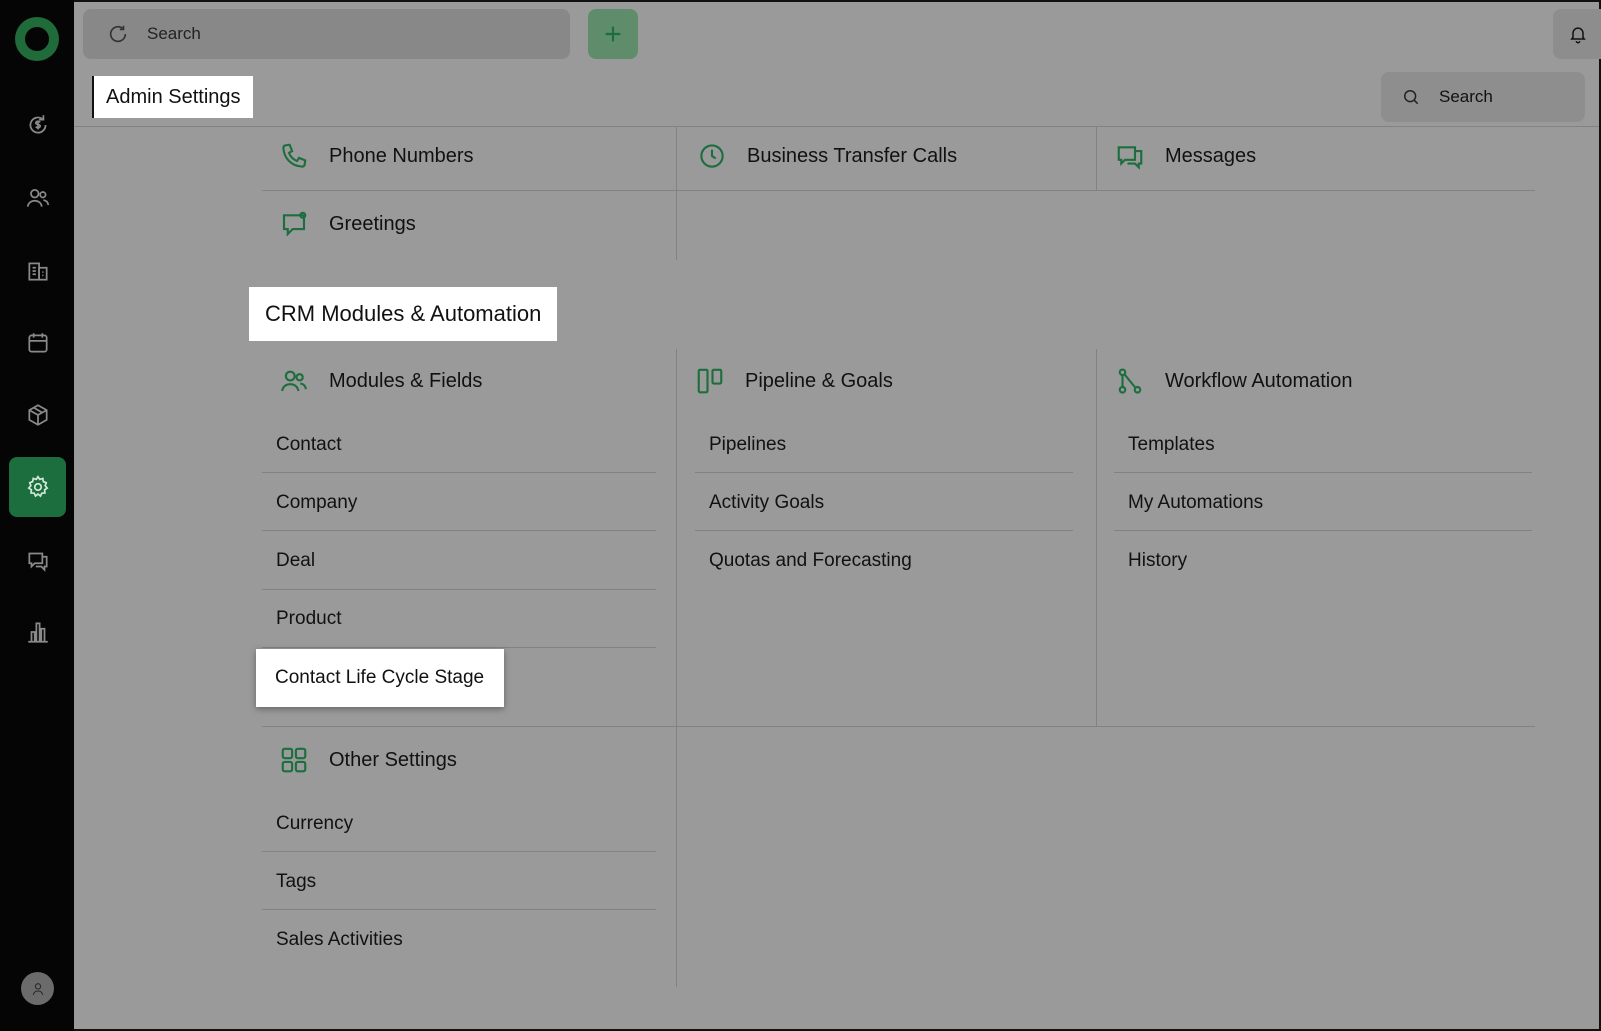  I want to click on search-icon, so click(1411, 97).